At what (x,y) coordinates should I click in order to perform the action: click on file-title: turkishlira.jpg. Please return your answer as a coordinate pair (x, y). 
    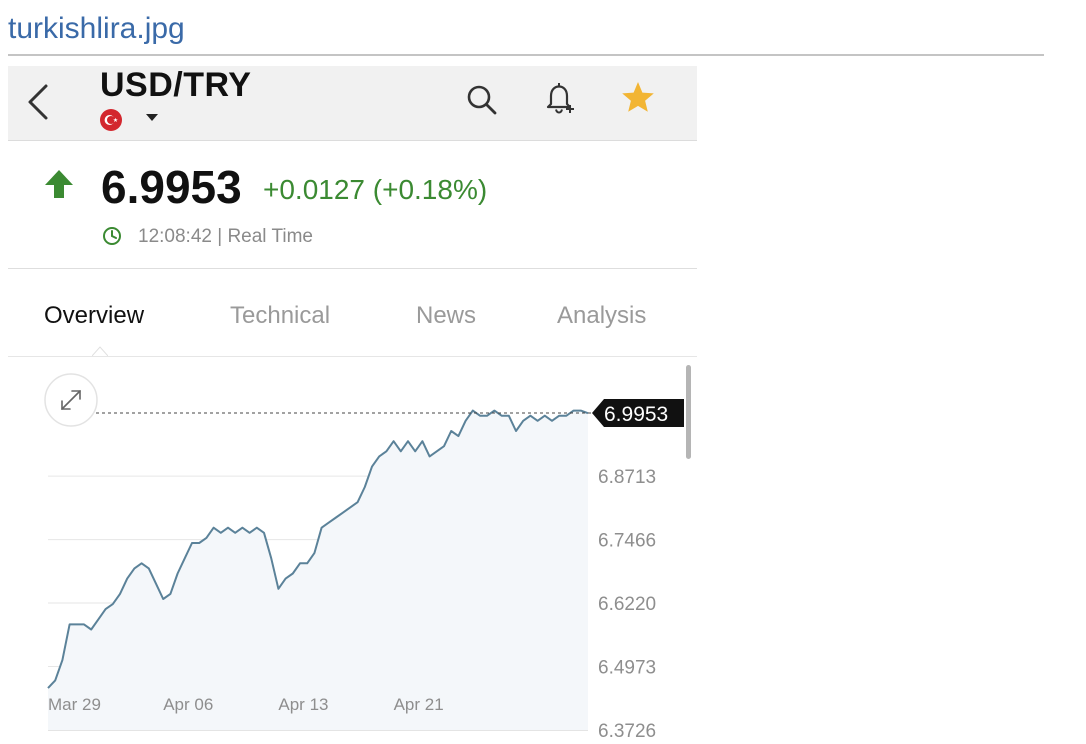
    Looking at the image, I should click on (96, 28).